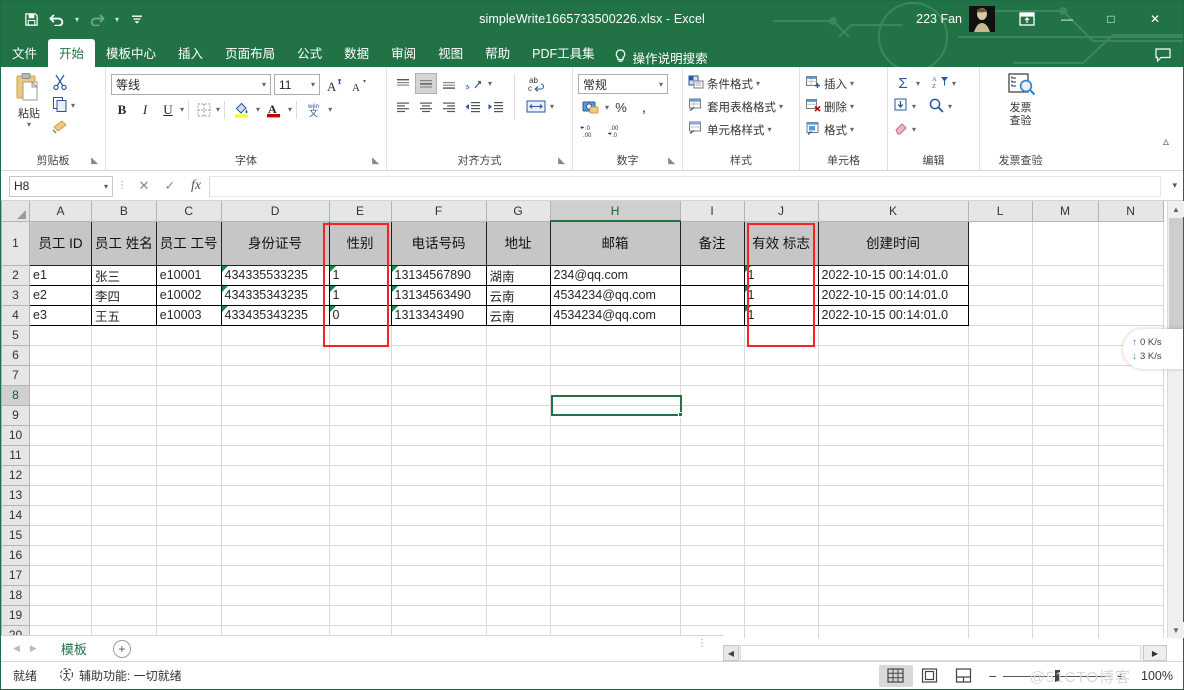 The height and width of the screenshot is (690, 1184). Describe the element at coordinates (124, 415) in the screenshot. I see `cell-B9` at that location.